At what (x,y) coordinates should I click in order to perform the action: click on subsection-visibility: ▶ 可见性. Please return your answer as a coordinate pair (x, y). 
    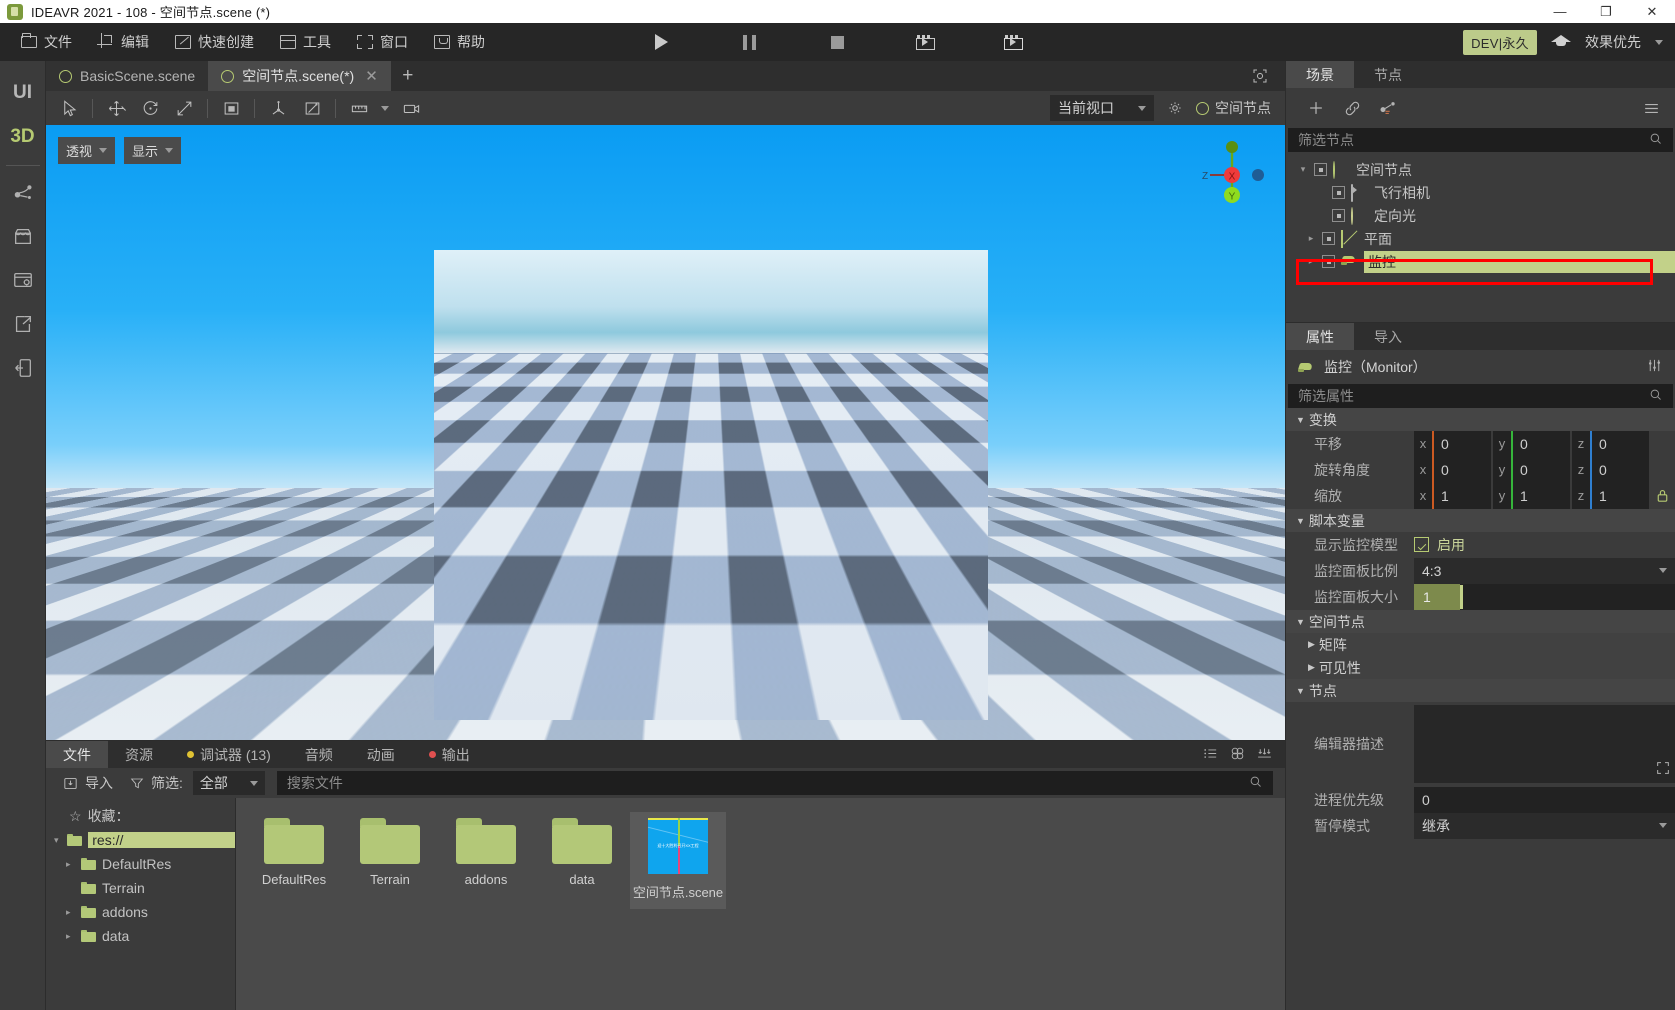
    Looking at the image, I should click on (1480, 667).